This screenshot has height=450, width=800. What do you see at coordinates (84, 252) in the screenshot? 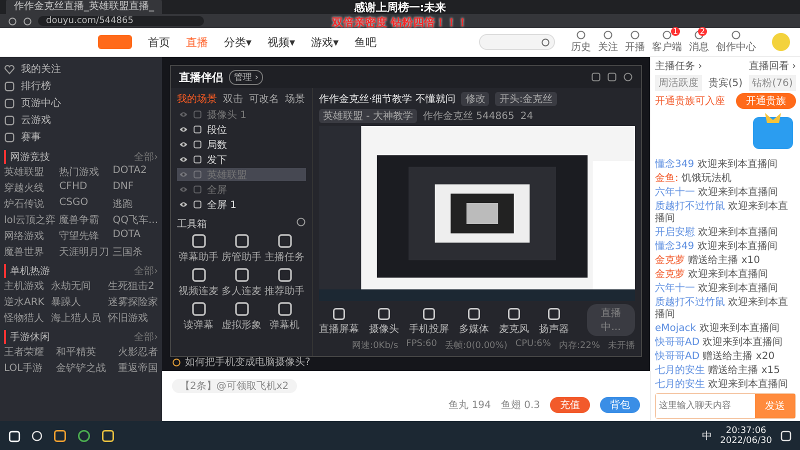
I see `category-link: 天涯明月刀` at bounding box center [84, 252].